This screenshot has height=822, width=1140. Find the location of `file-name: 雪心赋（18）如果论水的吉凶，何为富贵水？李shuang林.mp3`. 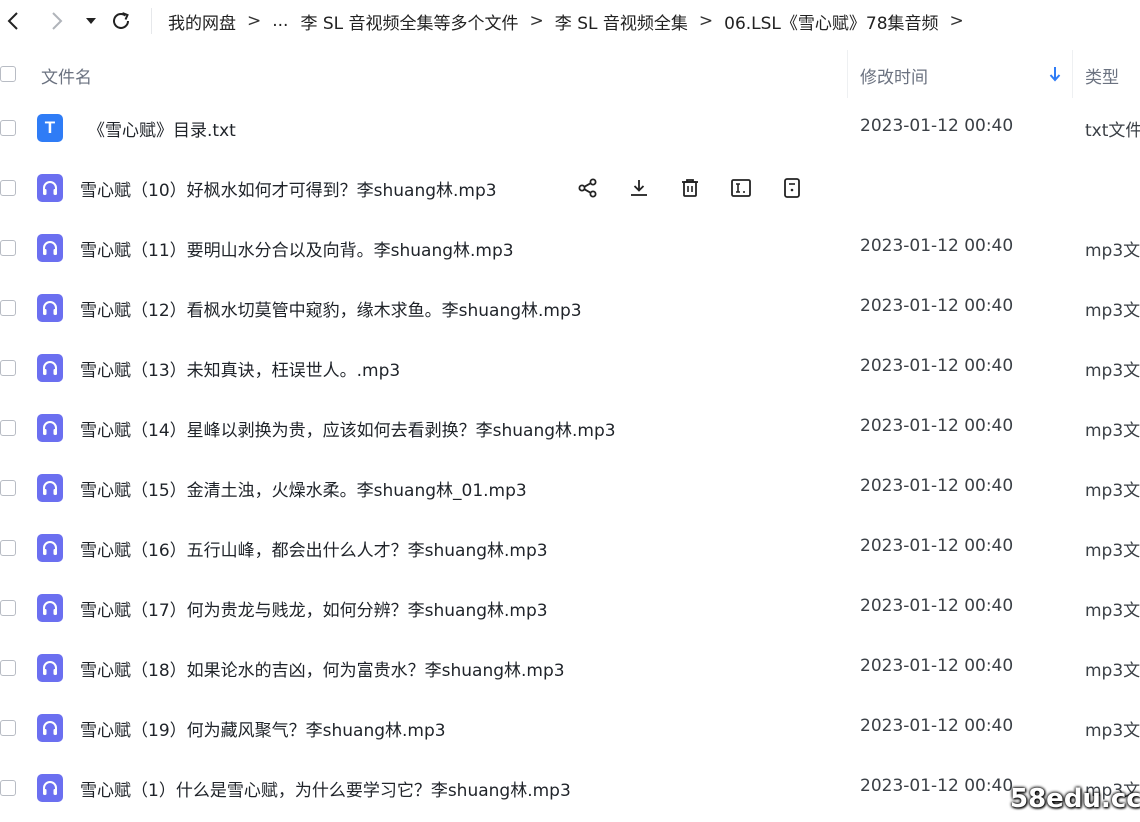

file-name: 雪心赋（18）如果论水的吉凶，何为富贵水？李shuang林.mp3 is located at coordinates (322, 668).